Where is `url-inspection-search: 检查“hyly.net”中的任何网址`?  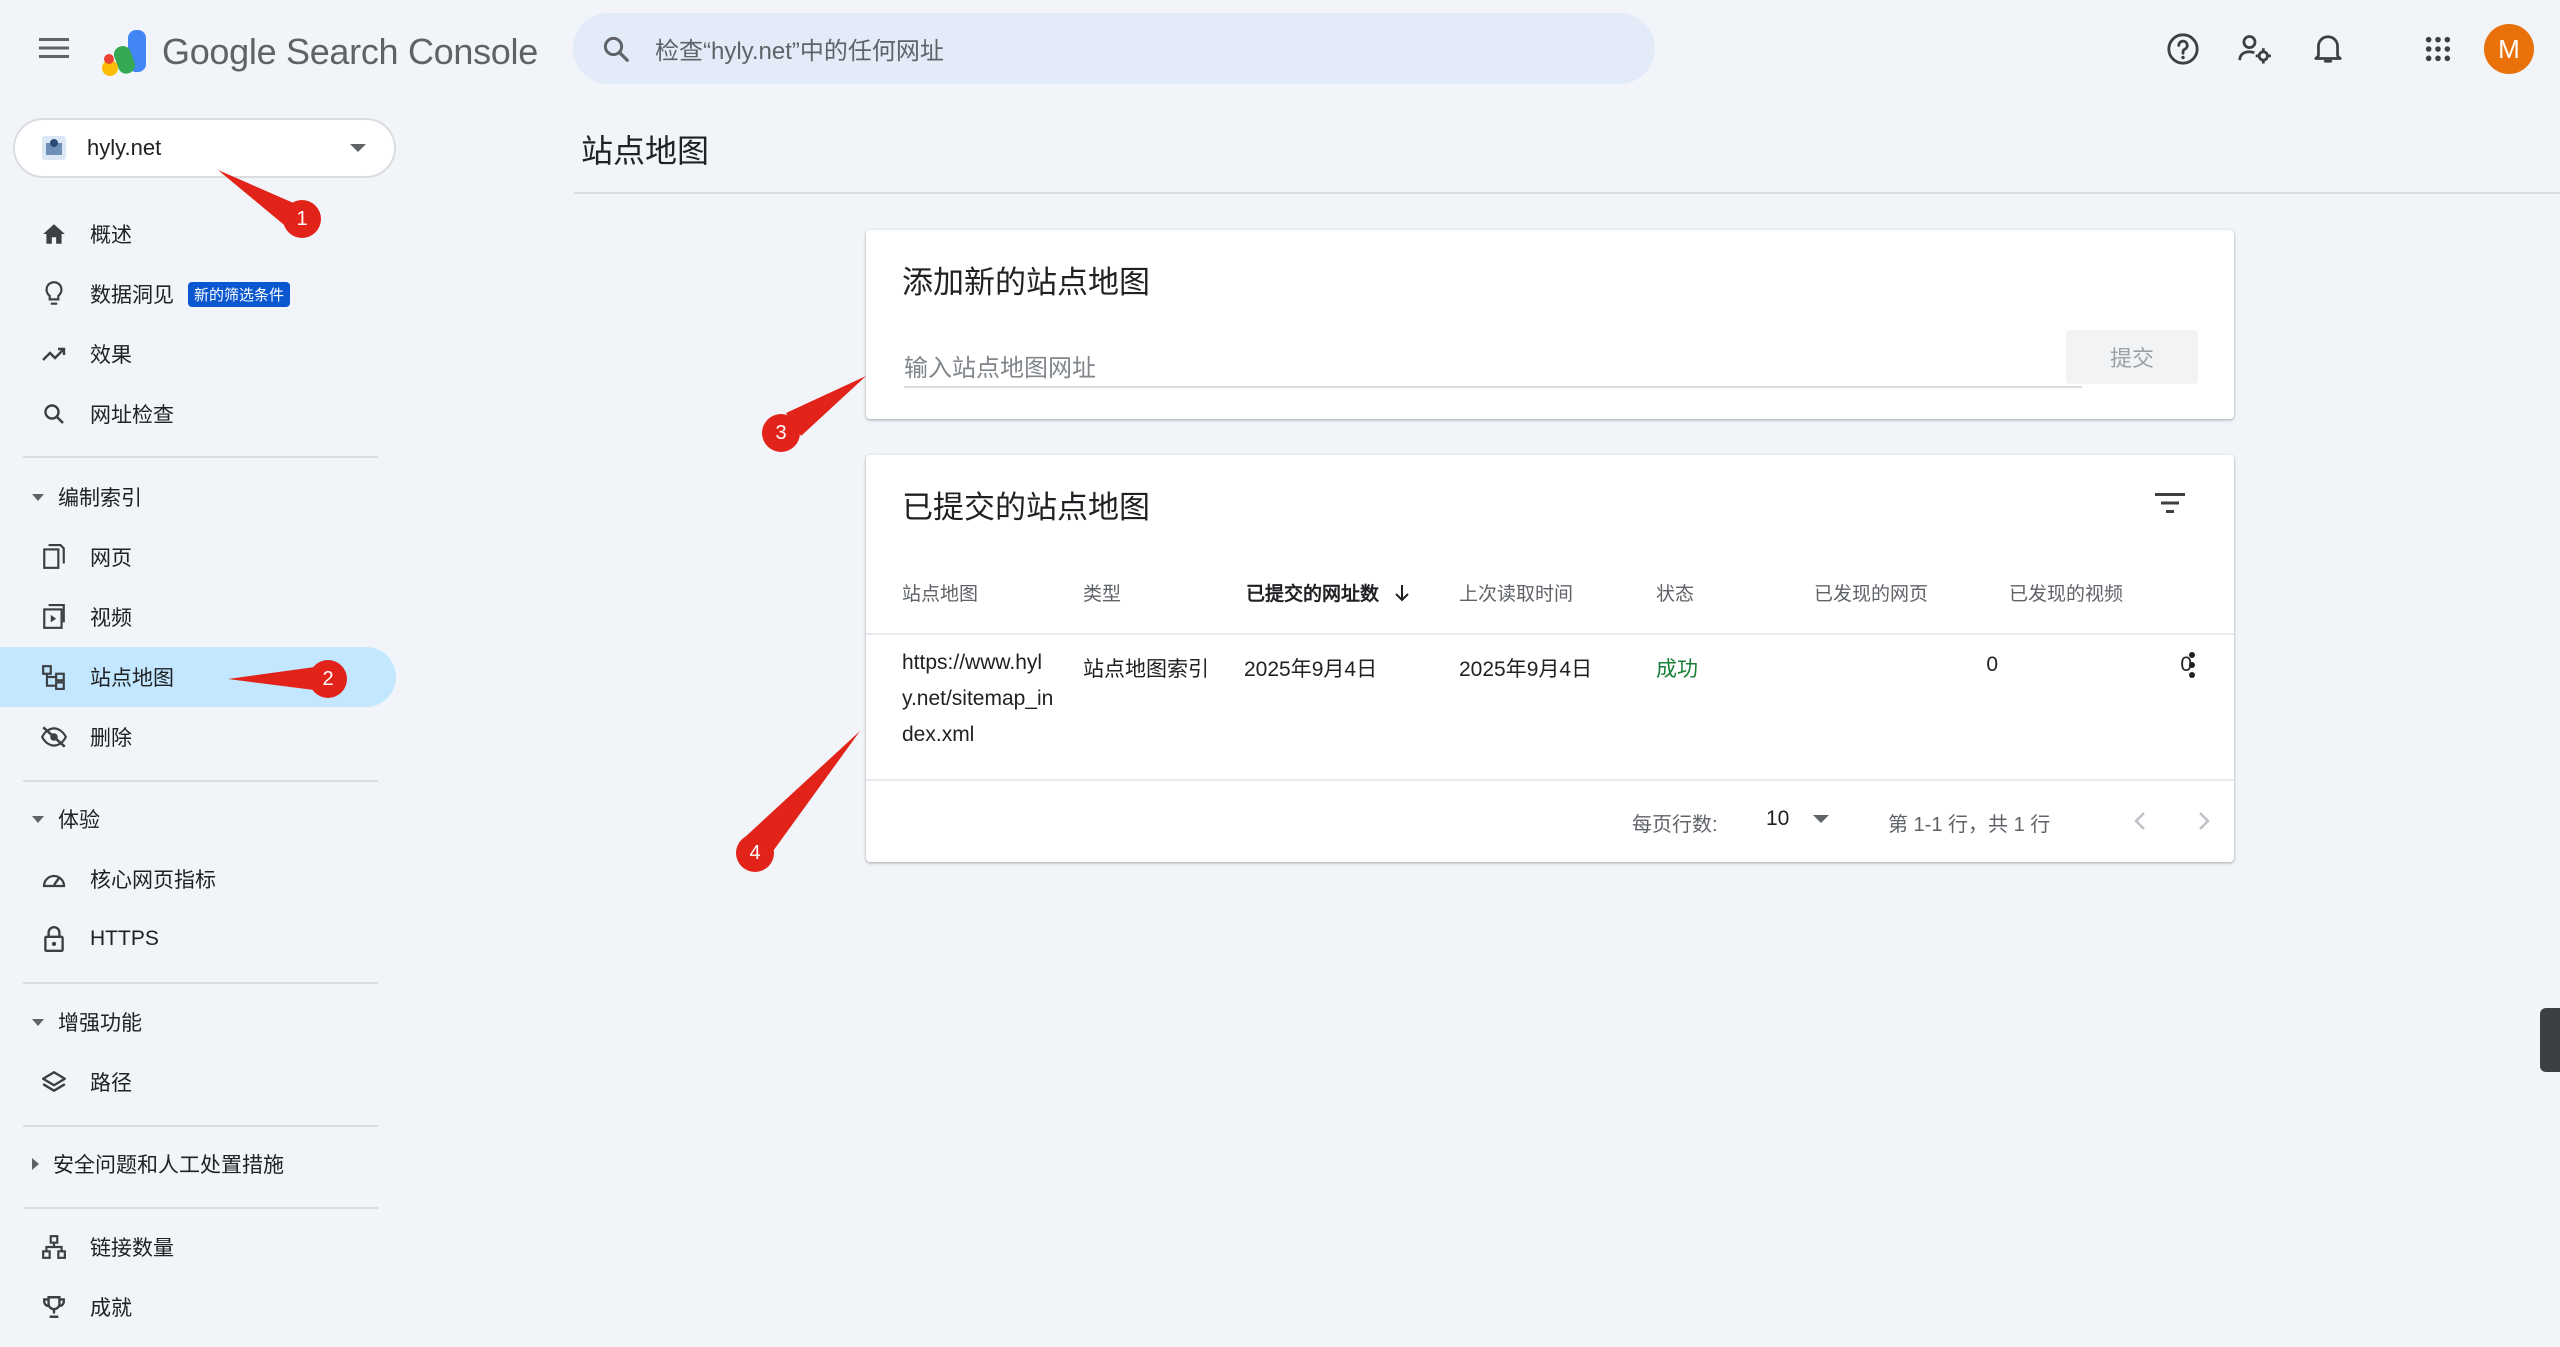
url-inspection-search: 检查“hyly.net”中的任何网址 is located at coordinates (1114, 48).